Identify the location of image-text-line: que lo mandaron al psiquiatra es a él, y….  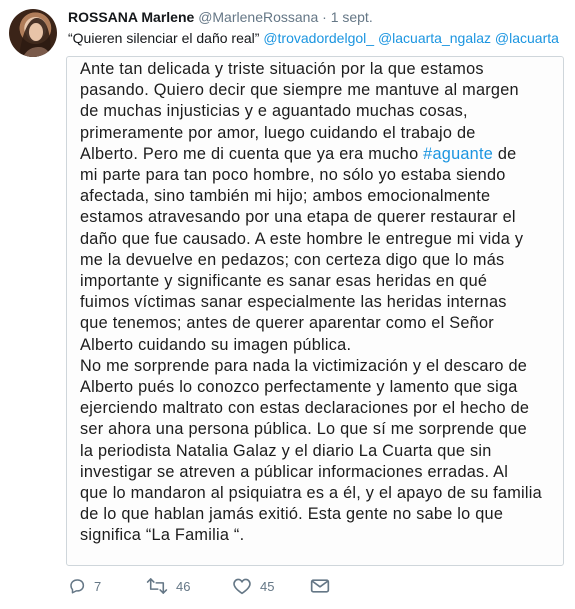
(311, 493).